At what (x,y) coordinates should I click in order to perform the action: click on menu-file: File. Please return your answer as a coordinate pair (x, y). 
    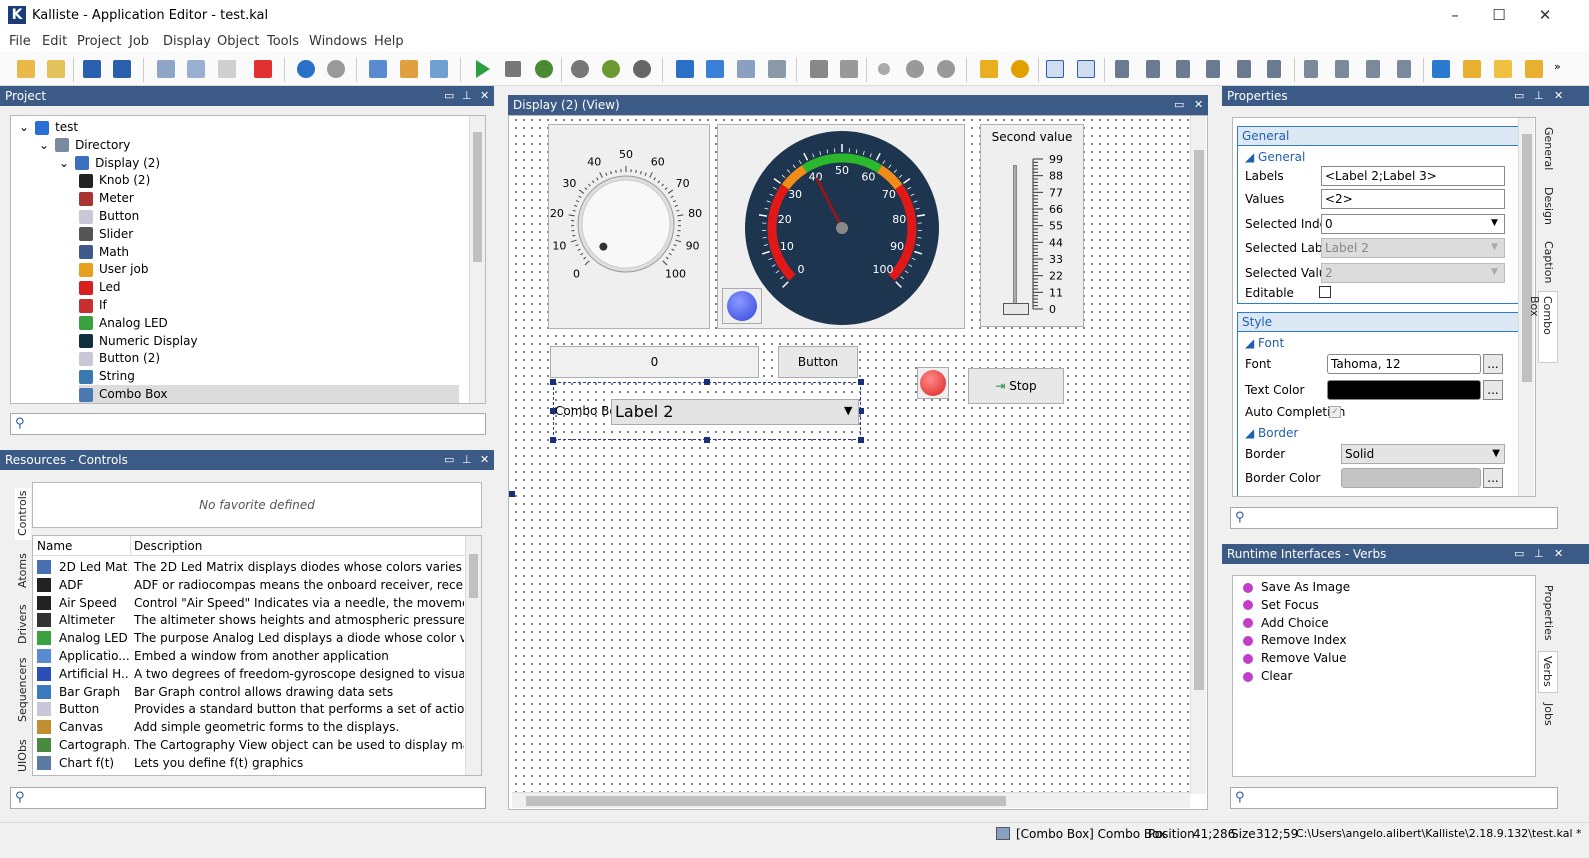
    Looking at the image, I should click on (20, 41).